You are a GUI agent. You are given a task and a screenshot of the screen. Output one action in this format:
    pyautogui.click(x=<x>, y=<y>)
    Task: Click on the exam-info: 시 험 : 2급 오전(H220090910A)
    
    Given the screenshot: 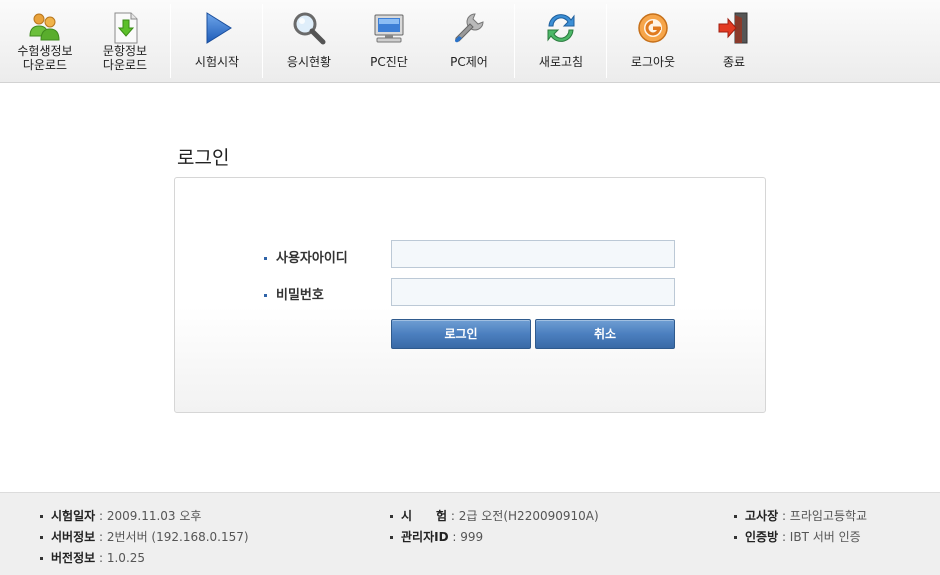 What is the action you would take?
    pyautogui.click(x=494, y=515)
    